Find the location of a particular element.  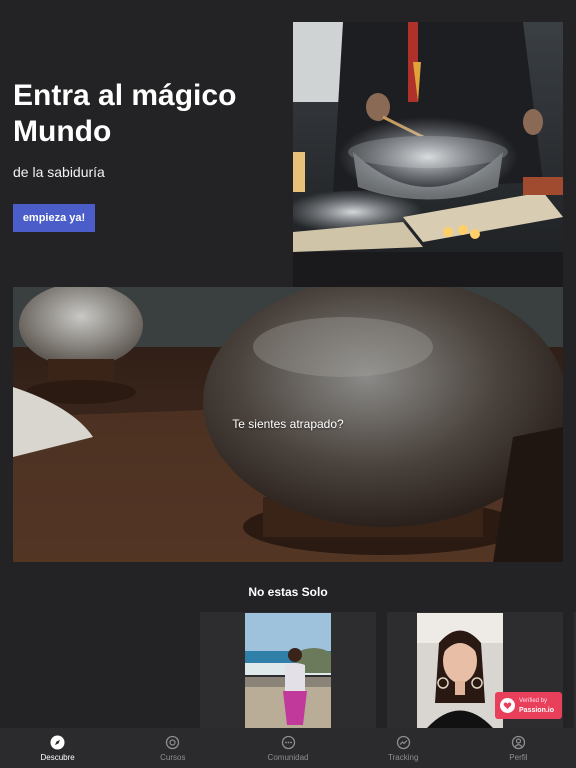

trending-icon is located at coordinates (403, 743).